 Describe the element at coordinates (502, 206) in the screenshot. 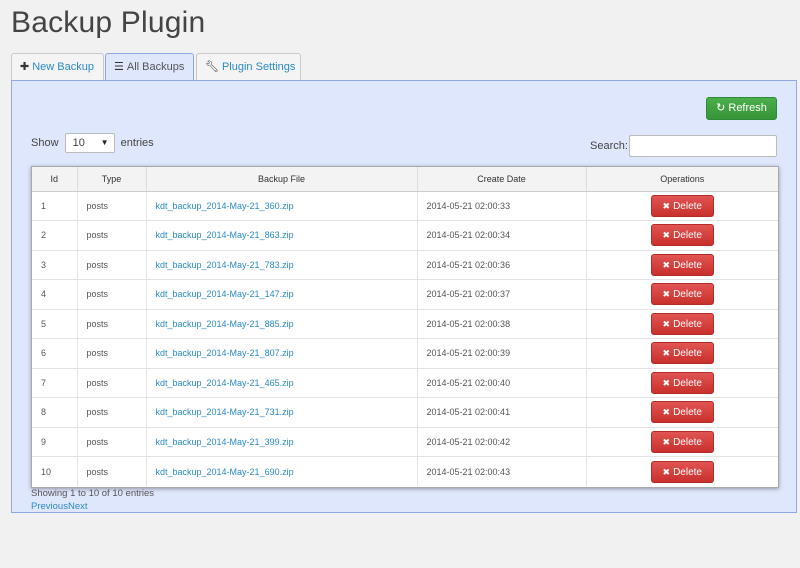

I see `cell-create-date: 2014-05-21 02:00:33` at that location.